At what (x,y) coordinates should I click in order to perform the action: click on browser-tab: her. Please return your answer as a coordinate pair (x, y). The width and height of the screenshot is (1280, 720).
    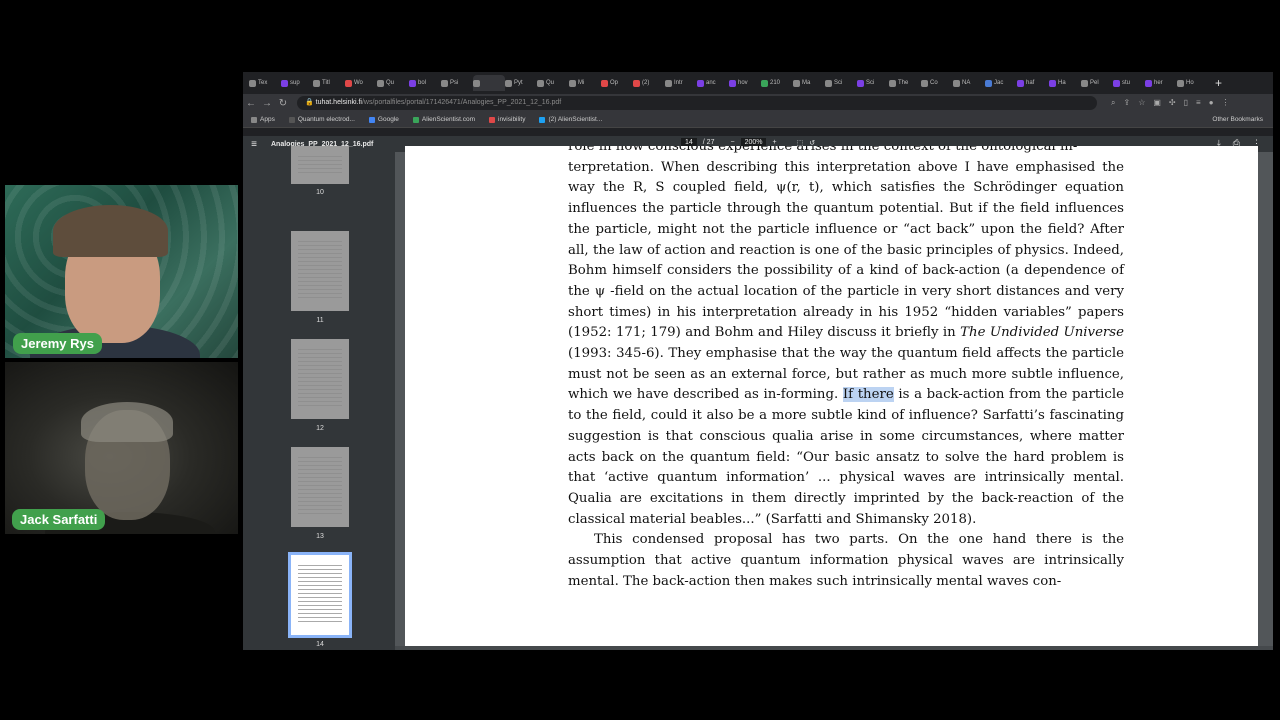
    Looking at the image, I should click on (1161, 83).